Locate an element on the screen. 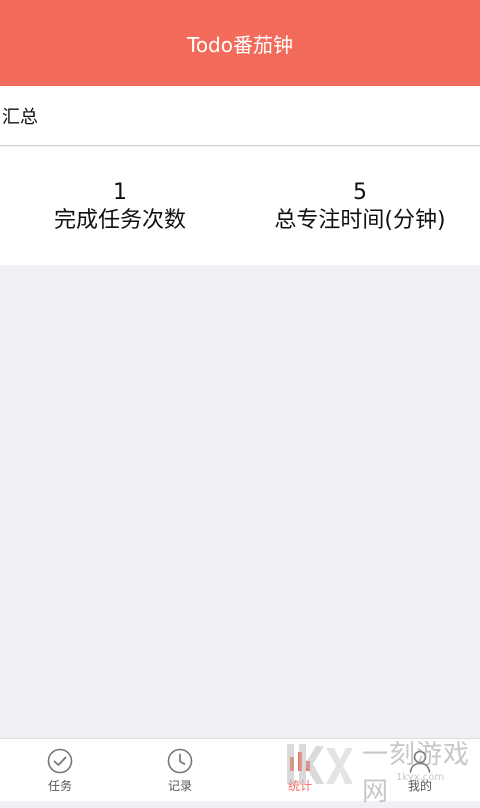 This screenshot has width=480, height=808. tab-records: 记录 is located at coordinates (180, 770).